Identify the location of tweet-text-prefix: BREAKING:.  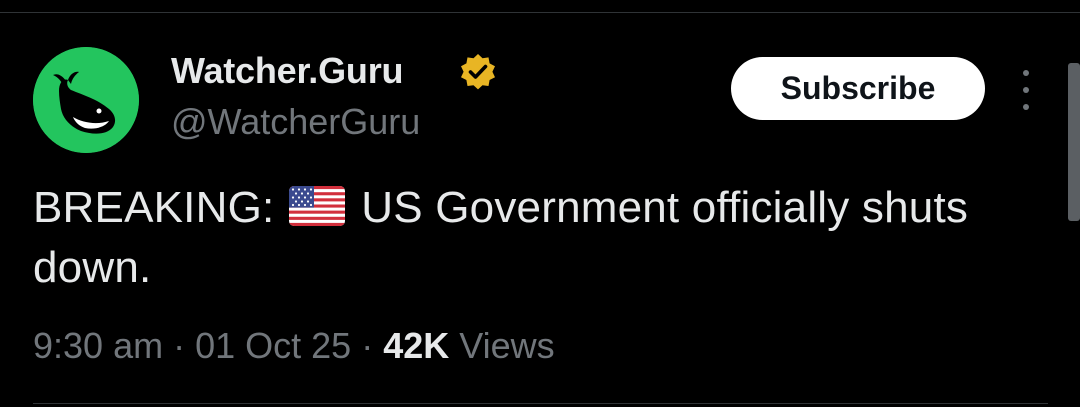
(154, 207).